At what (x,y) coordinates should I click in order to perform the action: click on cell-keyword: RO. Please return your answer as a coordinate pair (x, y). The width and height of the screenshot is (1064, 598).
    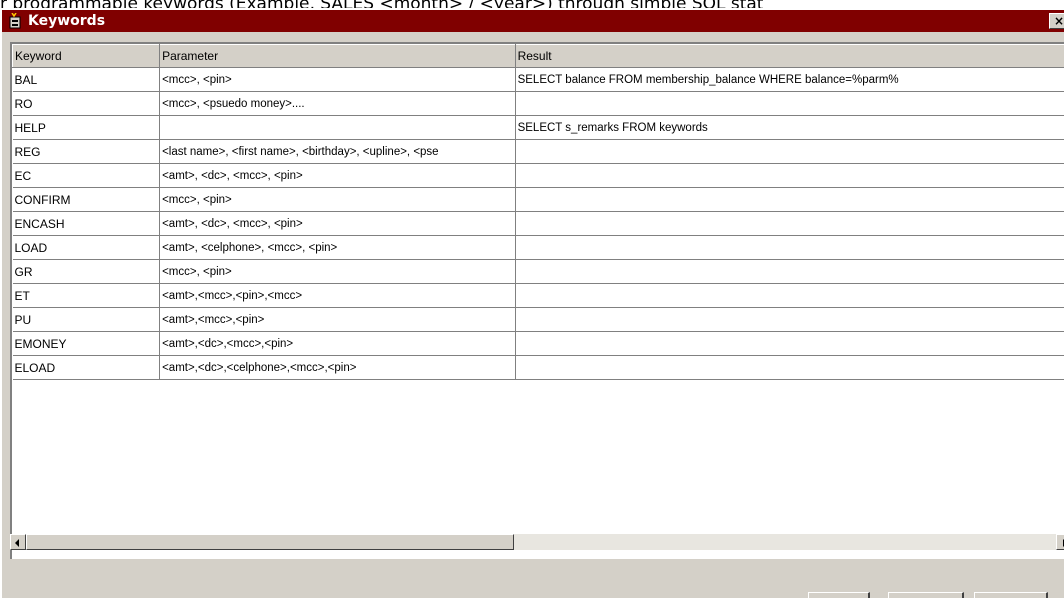
    Looking at the image, I should click on (86, 103).